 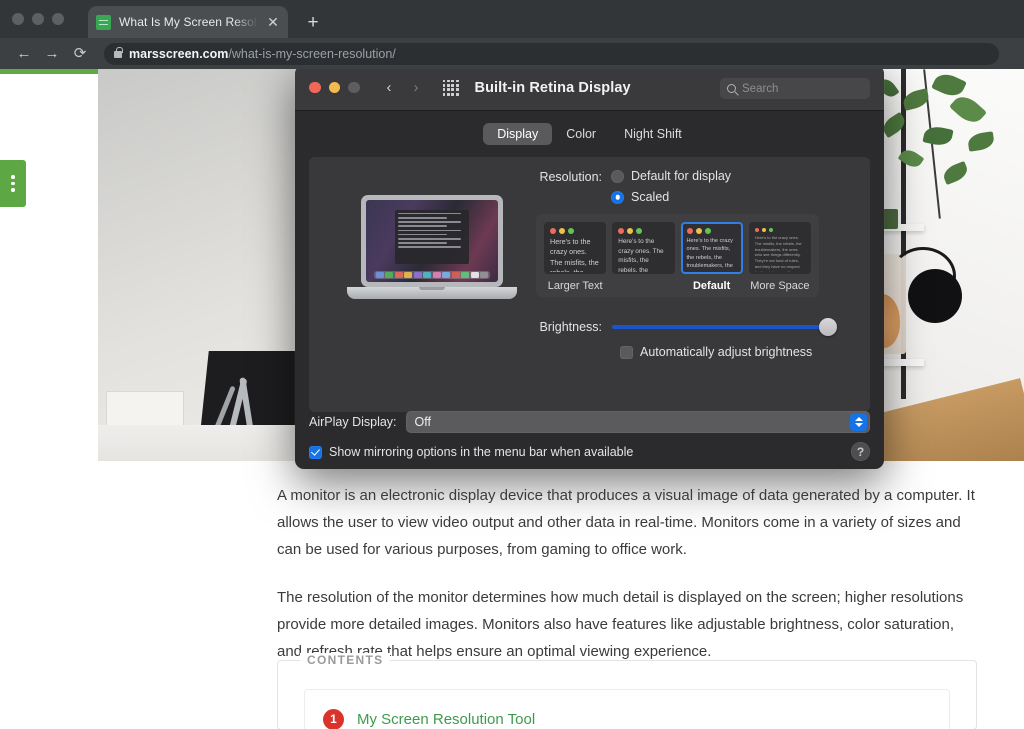 I want to click on prefs-search-field: Search, so click(x=795, y=88).